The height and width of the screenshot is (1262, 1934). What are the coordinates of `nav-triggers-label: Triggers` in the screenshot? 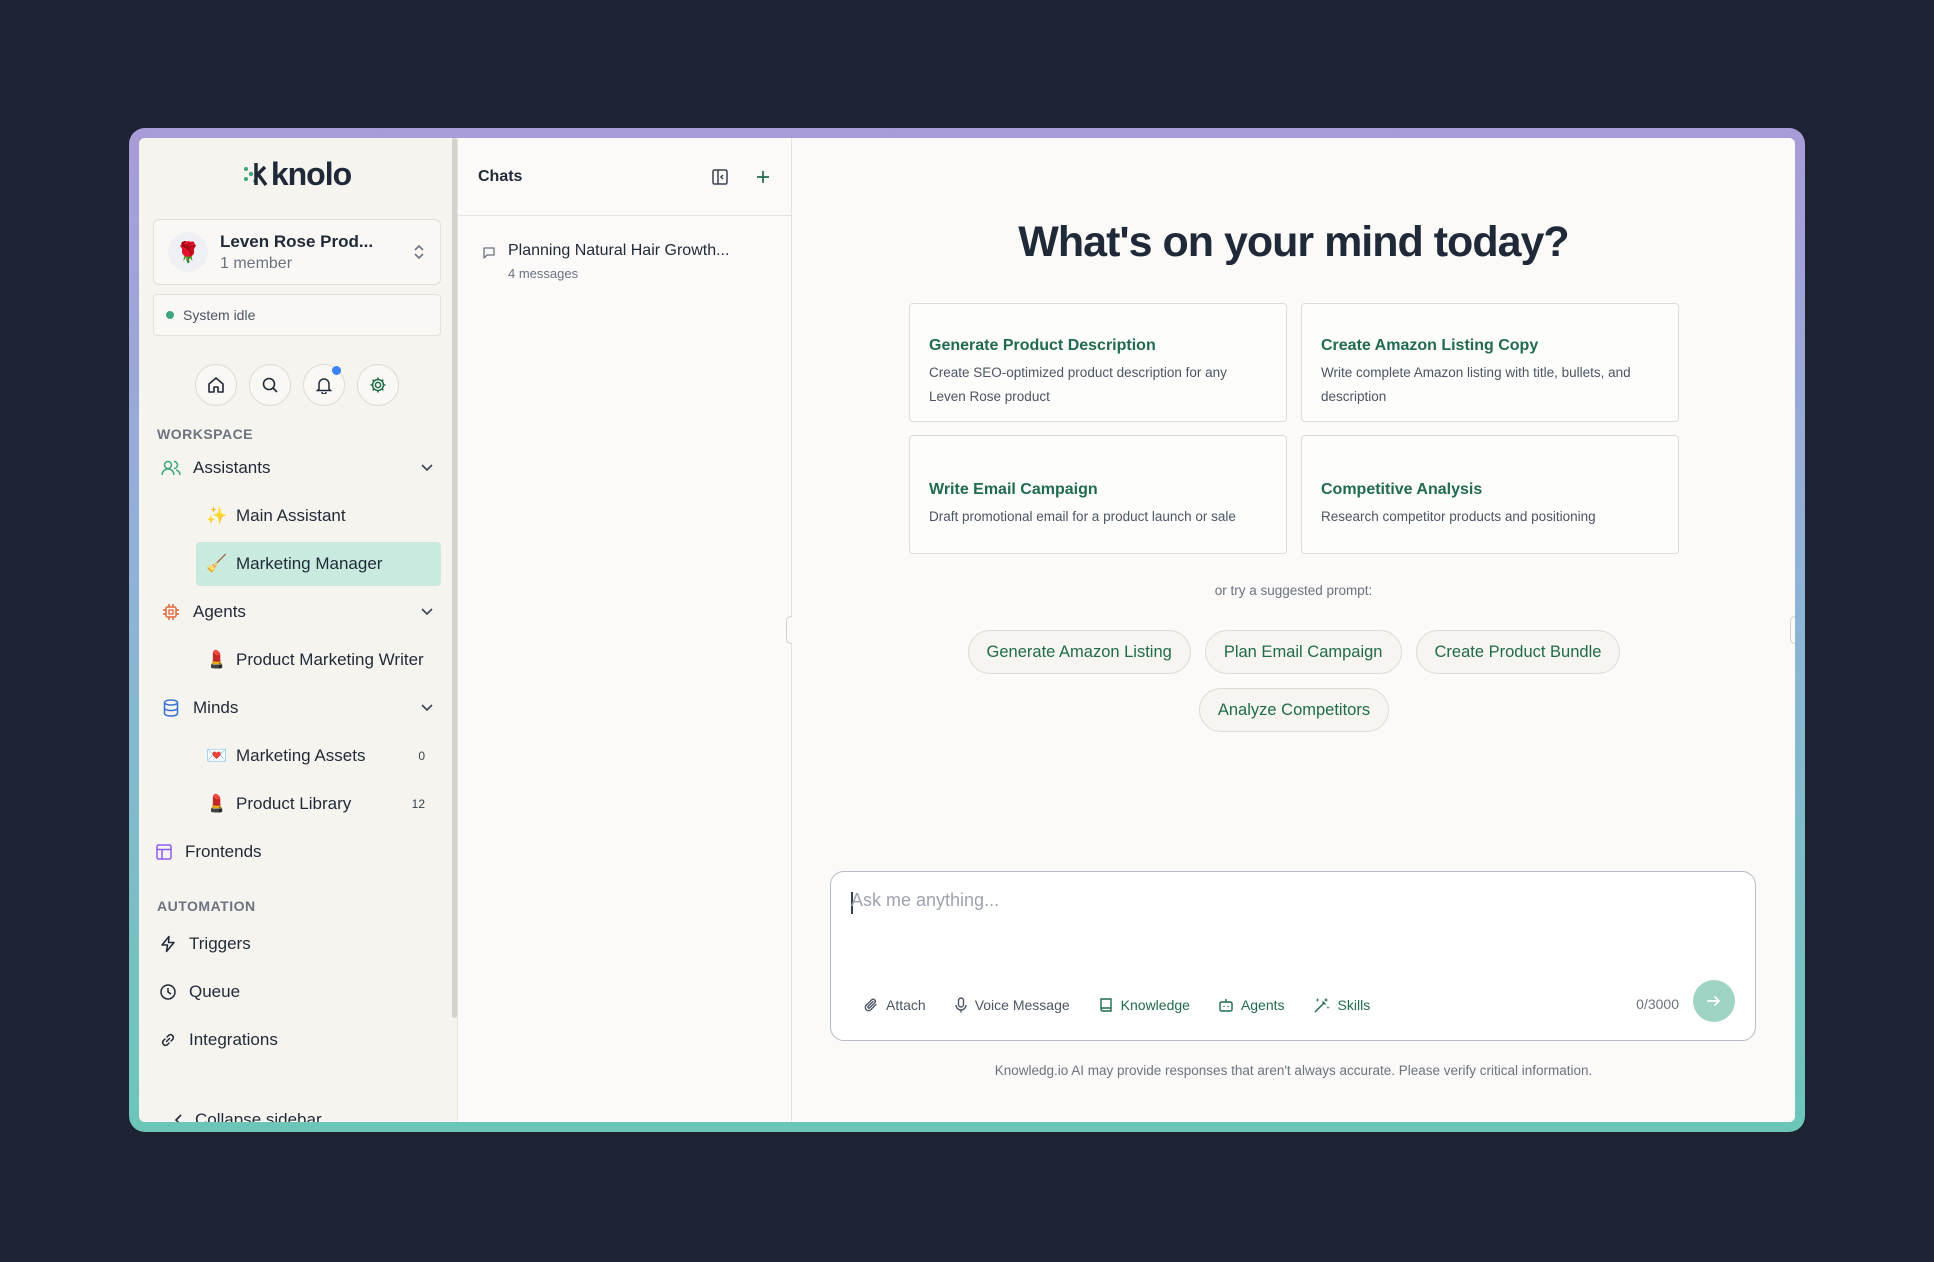 It's located at (220, 943).